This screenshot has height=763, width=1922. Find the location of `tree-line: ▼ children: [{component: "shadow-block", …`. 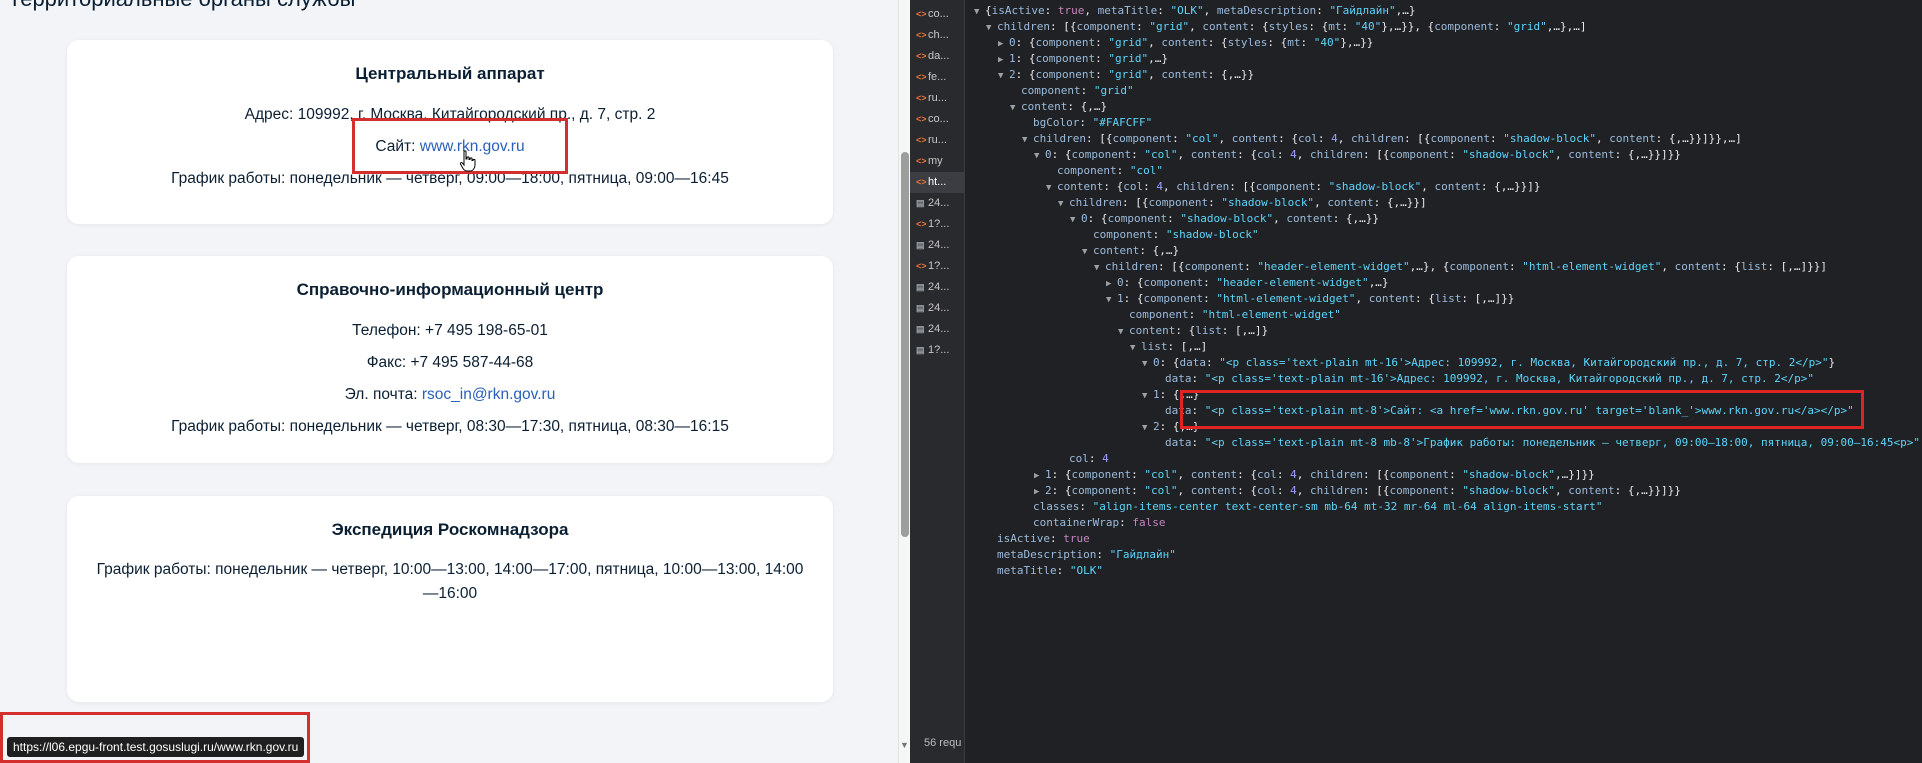

tree-line: ▼ children: [{component: "shadow-block", … is located at coordinates (1242, 203).